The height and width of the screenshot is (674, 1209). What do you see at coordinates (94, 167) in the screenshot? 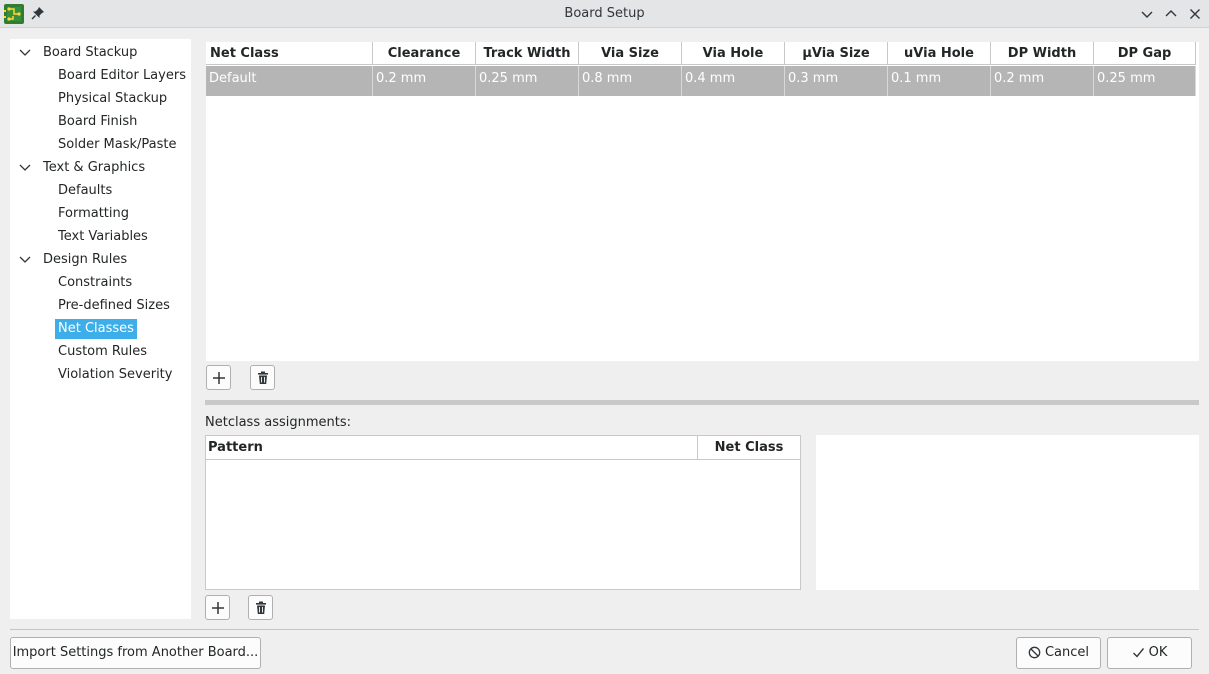
I see `tree-item-label: Text & Graphics` at bounding box center [94, 167].